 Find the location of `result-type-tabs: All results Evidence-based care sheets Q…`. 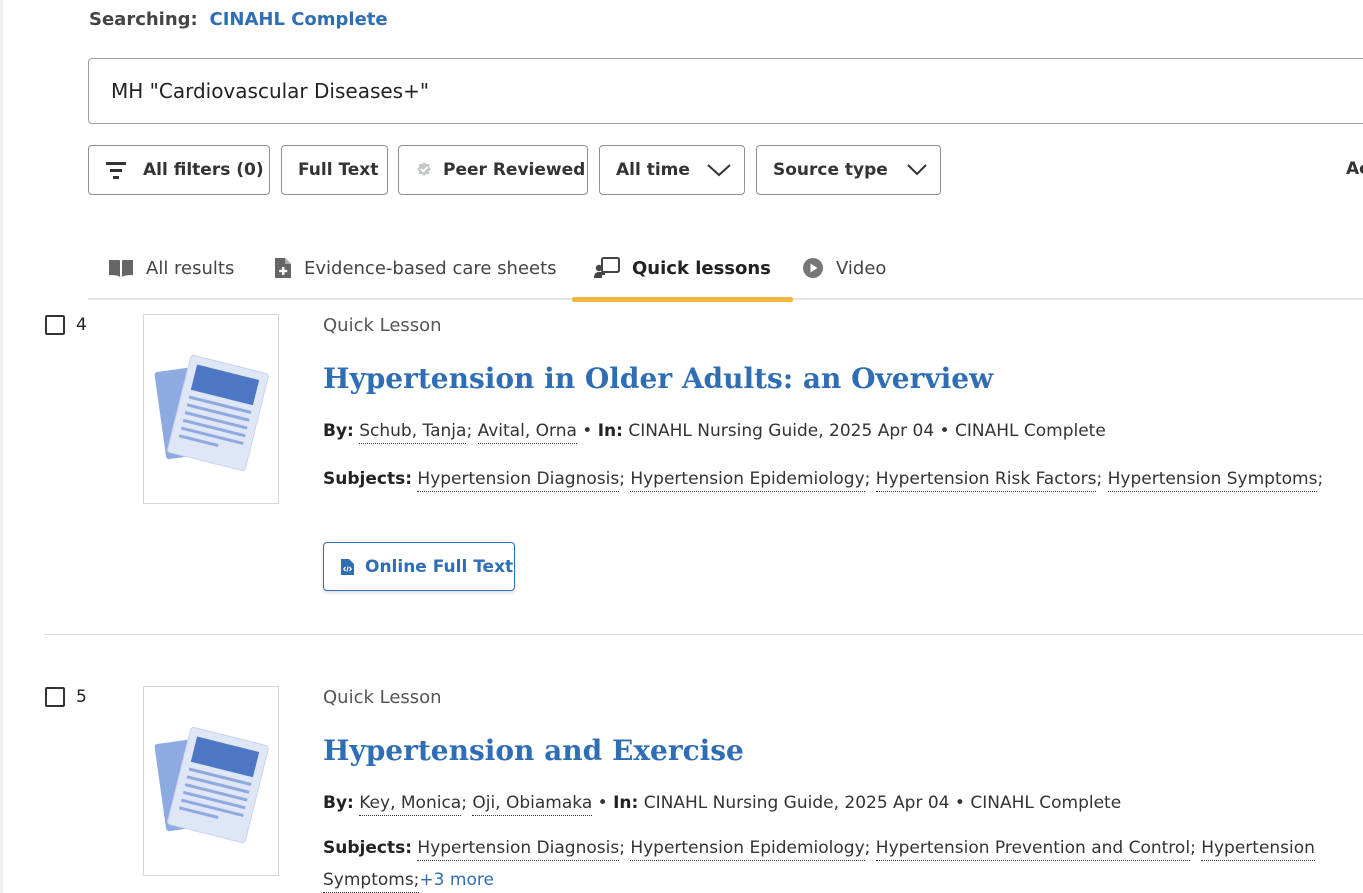

result-type-tabs: All results Evidence-based care sheets Q… is located at coordinates (725, 269).